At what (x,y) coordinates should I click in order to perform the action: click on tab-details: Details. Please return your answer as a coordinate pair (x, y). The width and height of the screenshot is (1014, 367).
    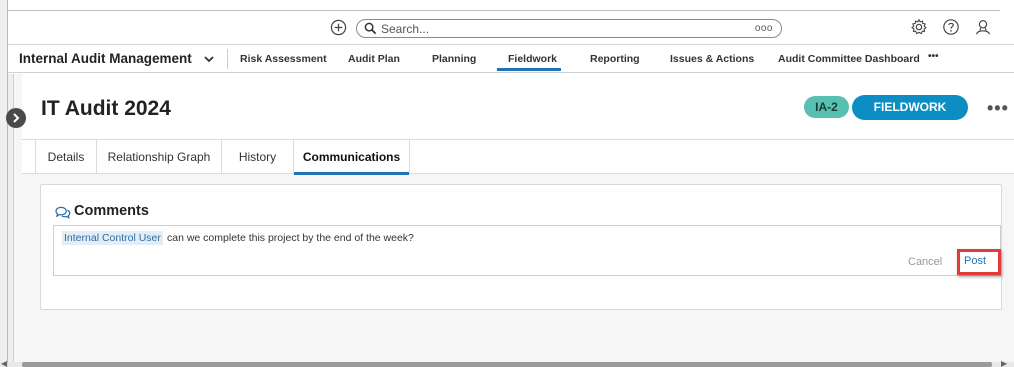
    Looking at the image, I should click on (66, 157).